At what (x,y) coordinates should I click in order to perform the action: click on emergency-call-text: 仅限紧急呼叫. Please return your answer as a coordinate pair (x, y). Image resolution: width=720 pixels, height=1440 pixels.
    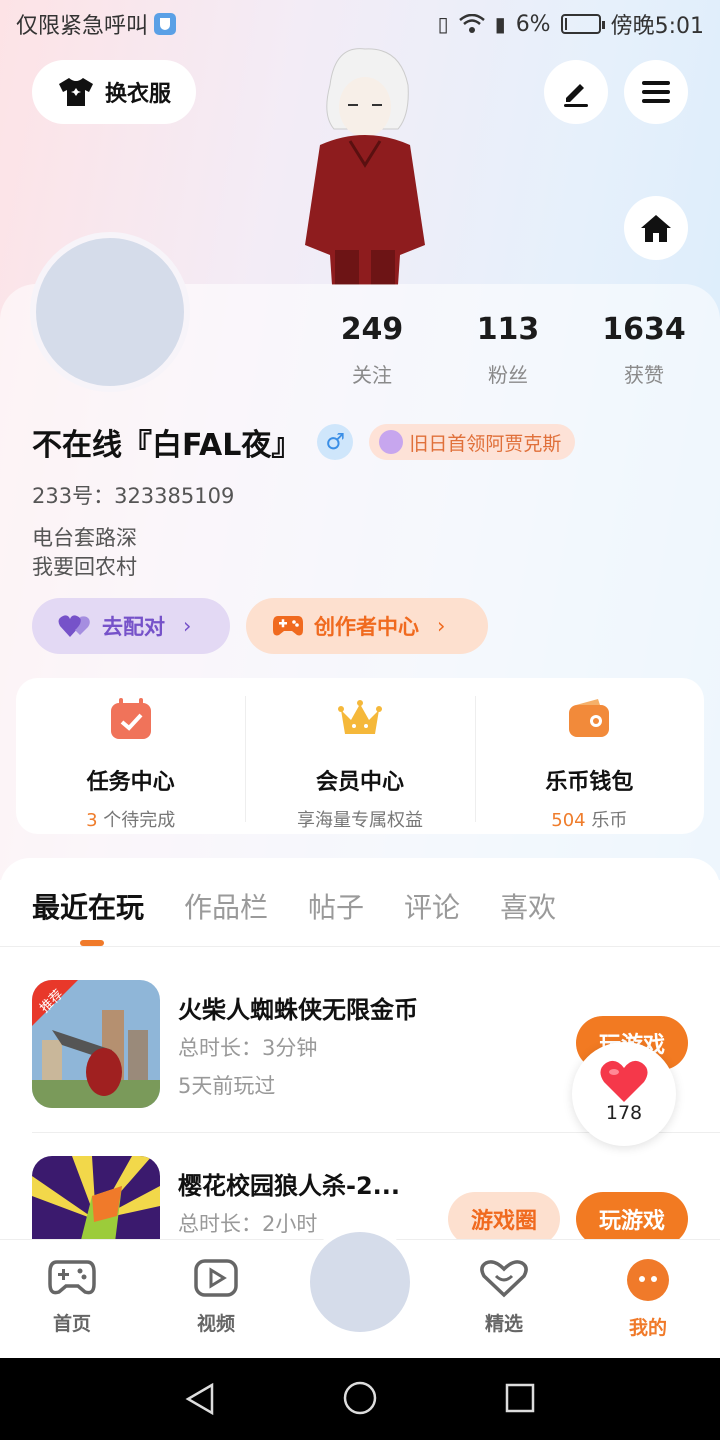
    Looking at the image, I should click on (82, 26).